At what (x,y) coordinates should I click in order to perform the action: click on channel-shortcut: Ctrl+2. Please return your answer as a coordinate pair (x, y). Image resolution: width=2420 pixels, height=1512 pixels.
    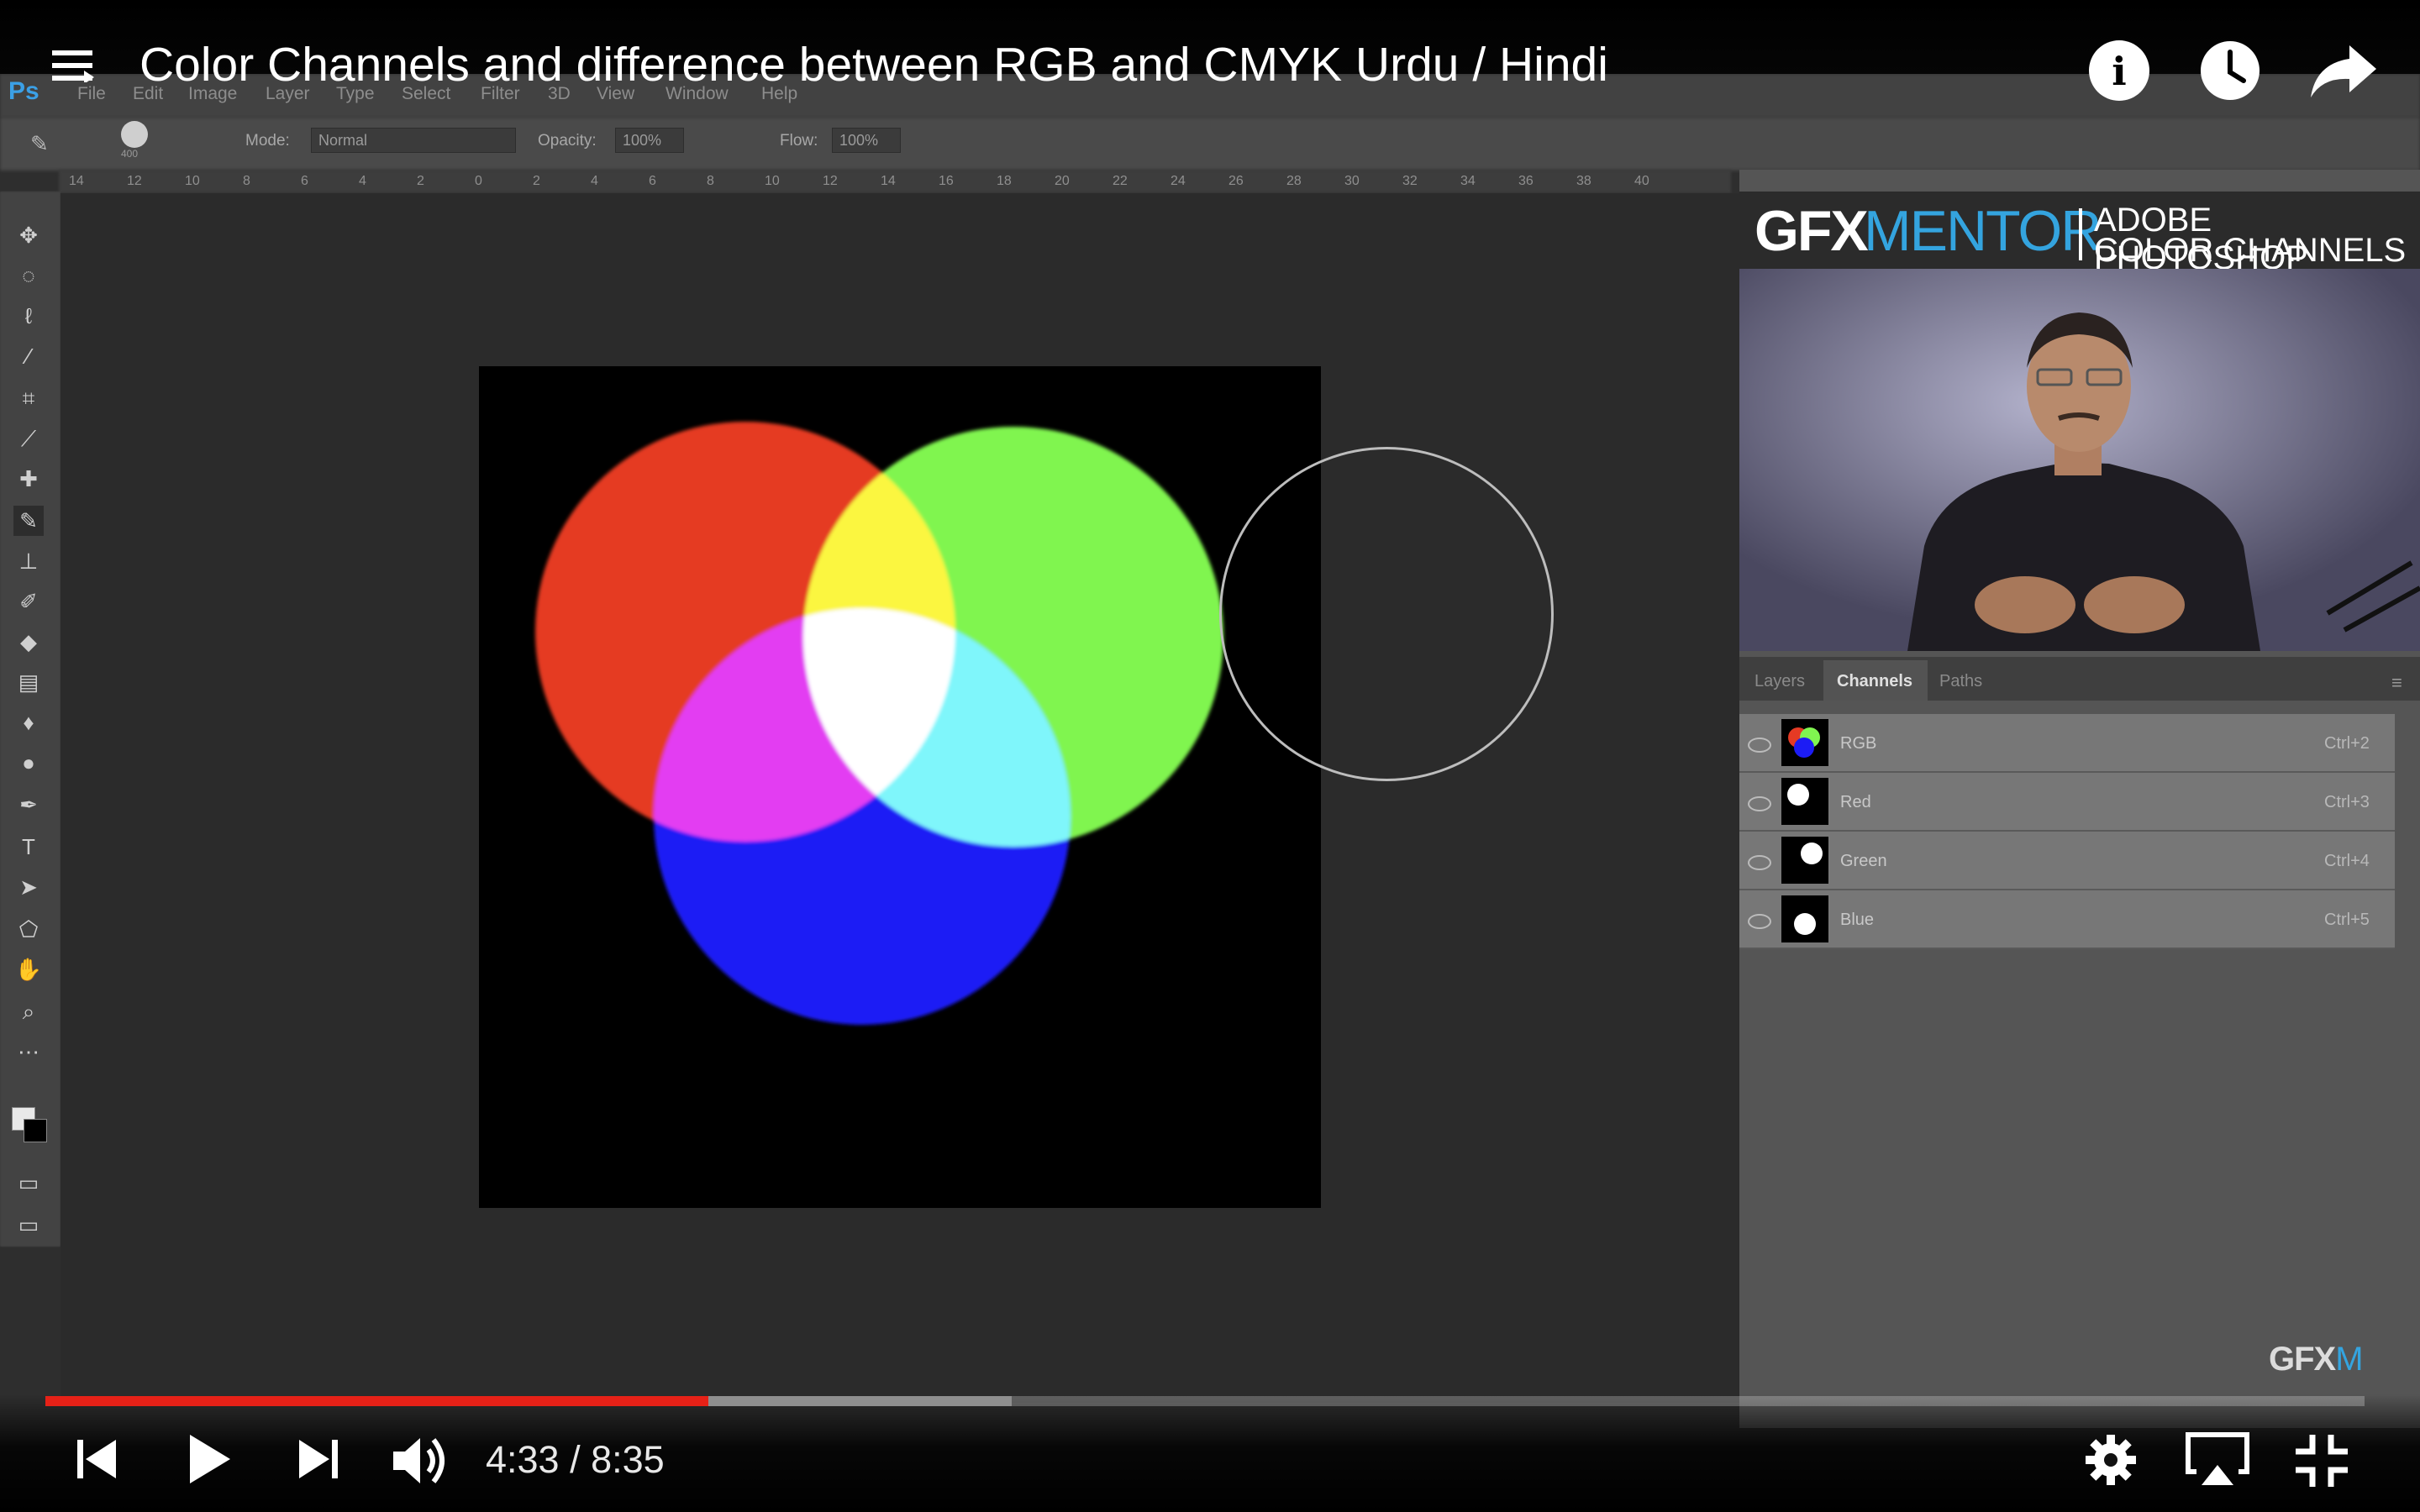
    Looking at the image, I should click on (2347, 743).